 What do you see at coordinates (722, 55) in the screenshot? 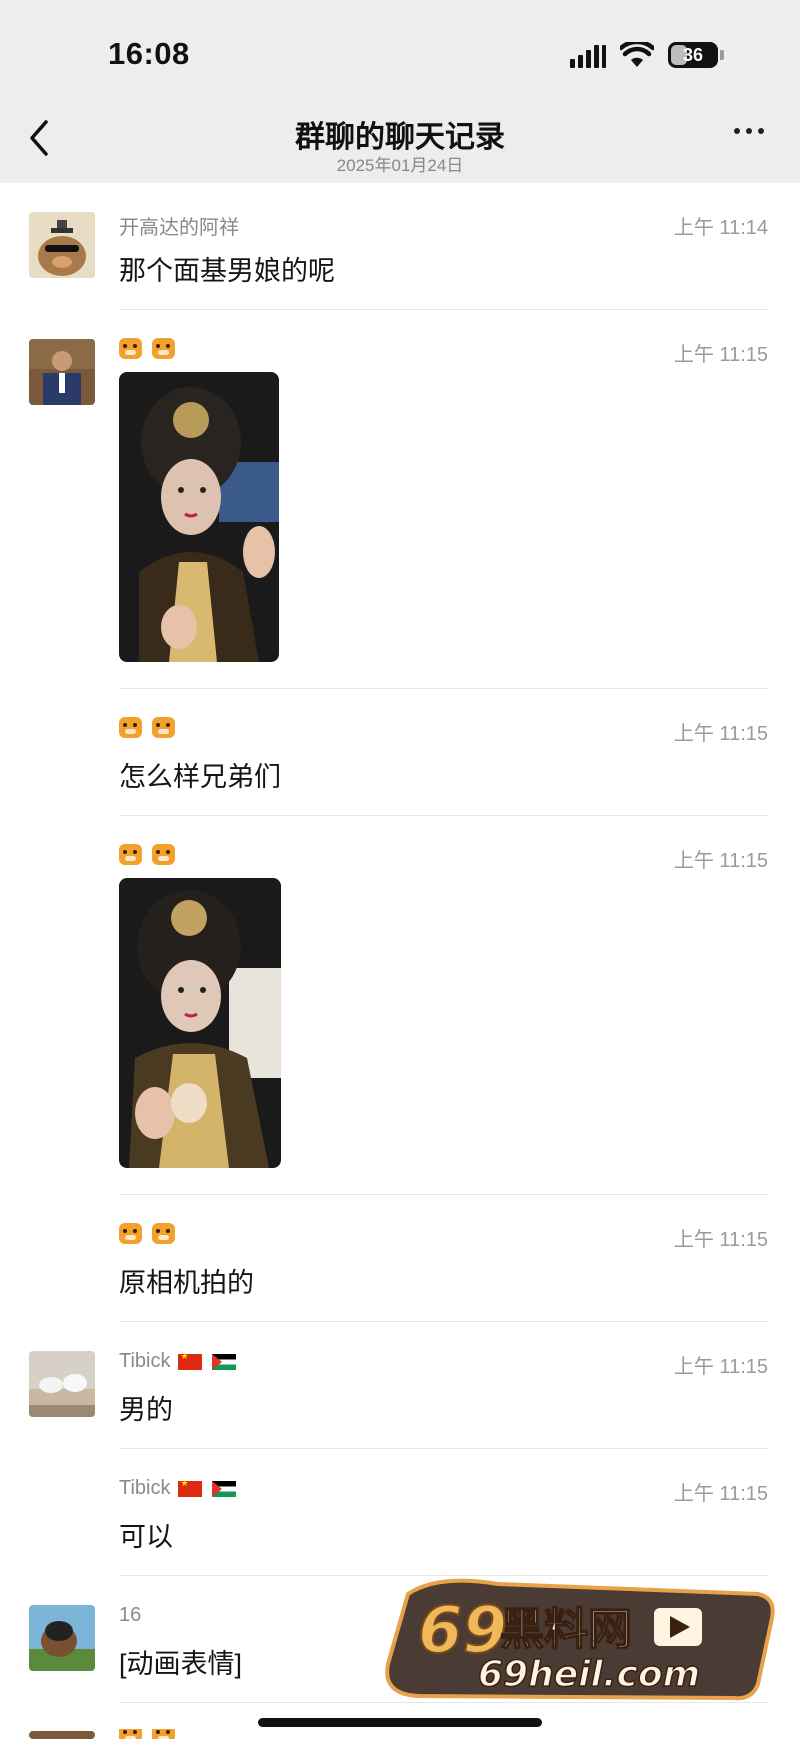
I see `battery-cap` at bounding box center [722, 55].